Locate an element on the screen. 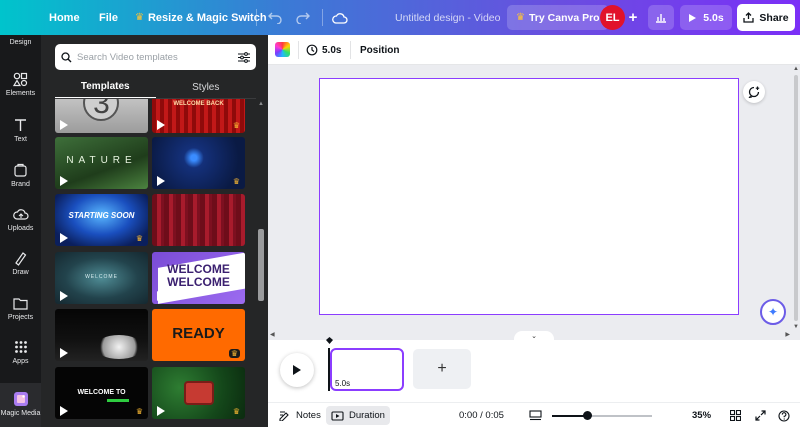 The height and width of the screenshot is (427, 800). brand-icon is located at coordinates (21, 170).